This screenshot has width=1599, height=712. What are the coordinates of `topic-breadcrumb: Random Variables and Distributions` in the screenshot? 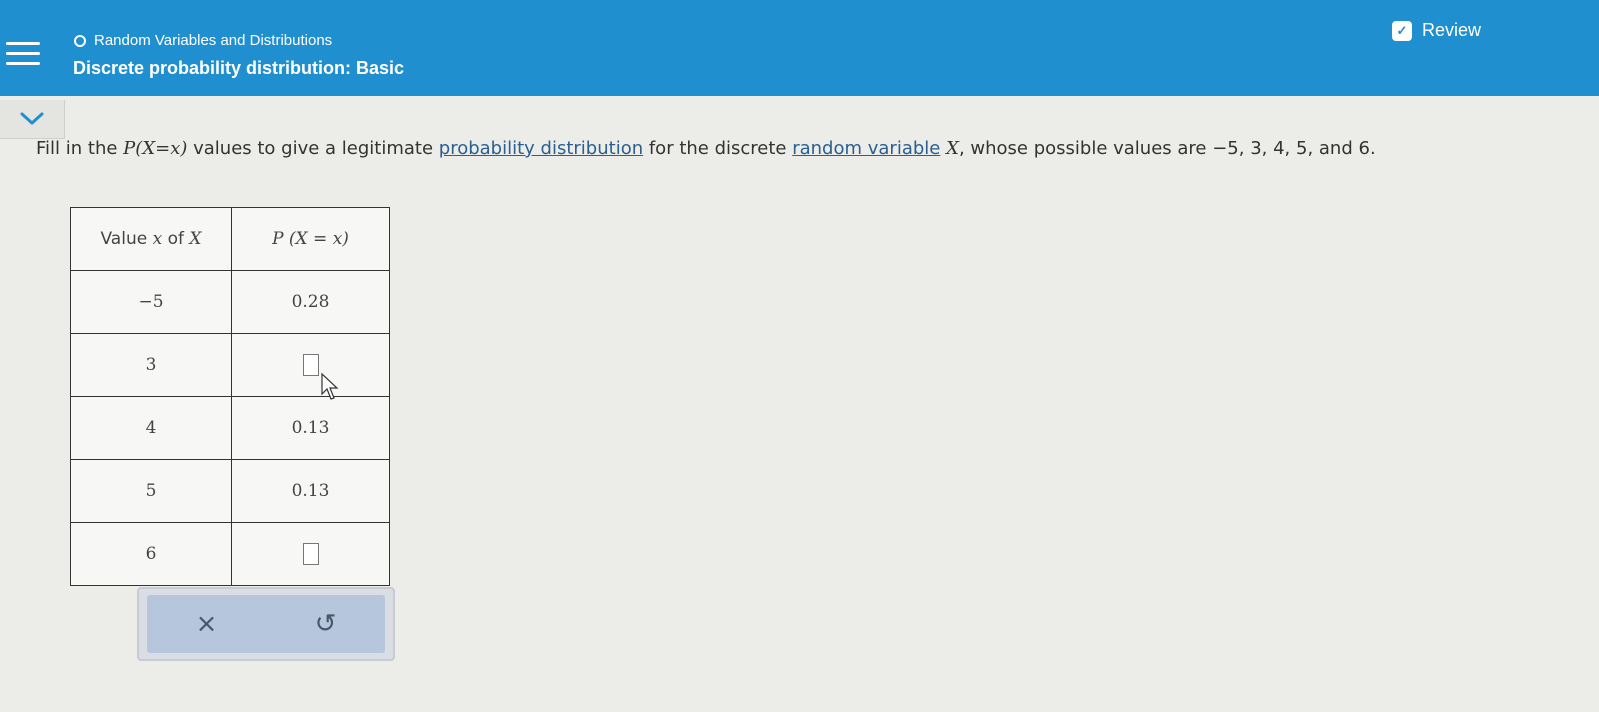 It's located at (203, 40).